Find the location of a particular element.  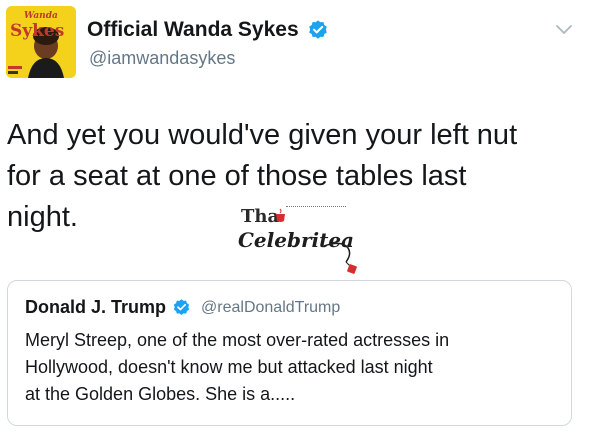

author-avatar: Wanda Sykes is located at coordinates (41, 42).